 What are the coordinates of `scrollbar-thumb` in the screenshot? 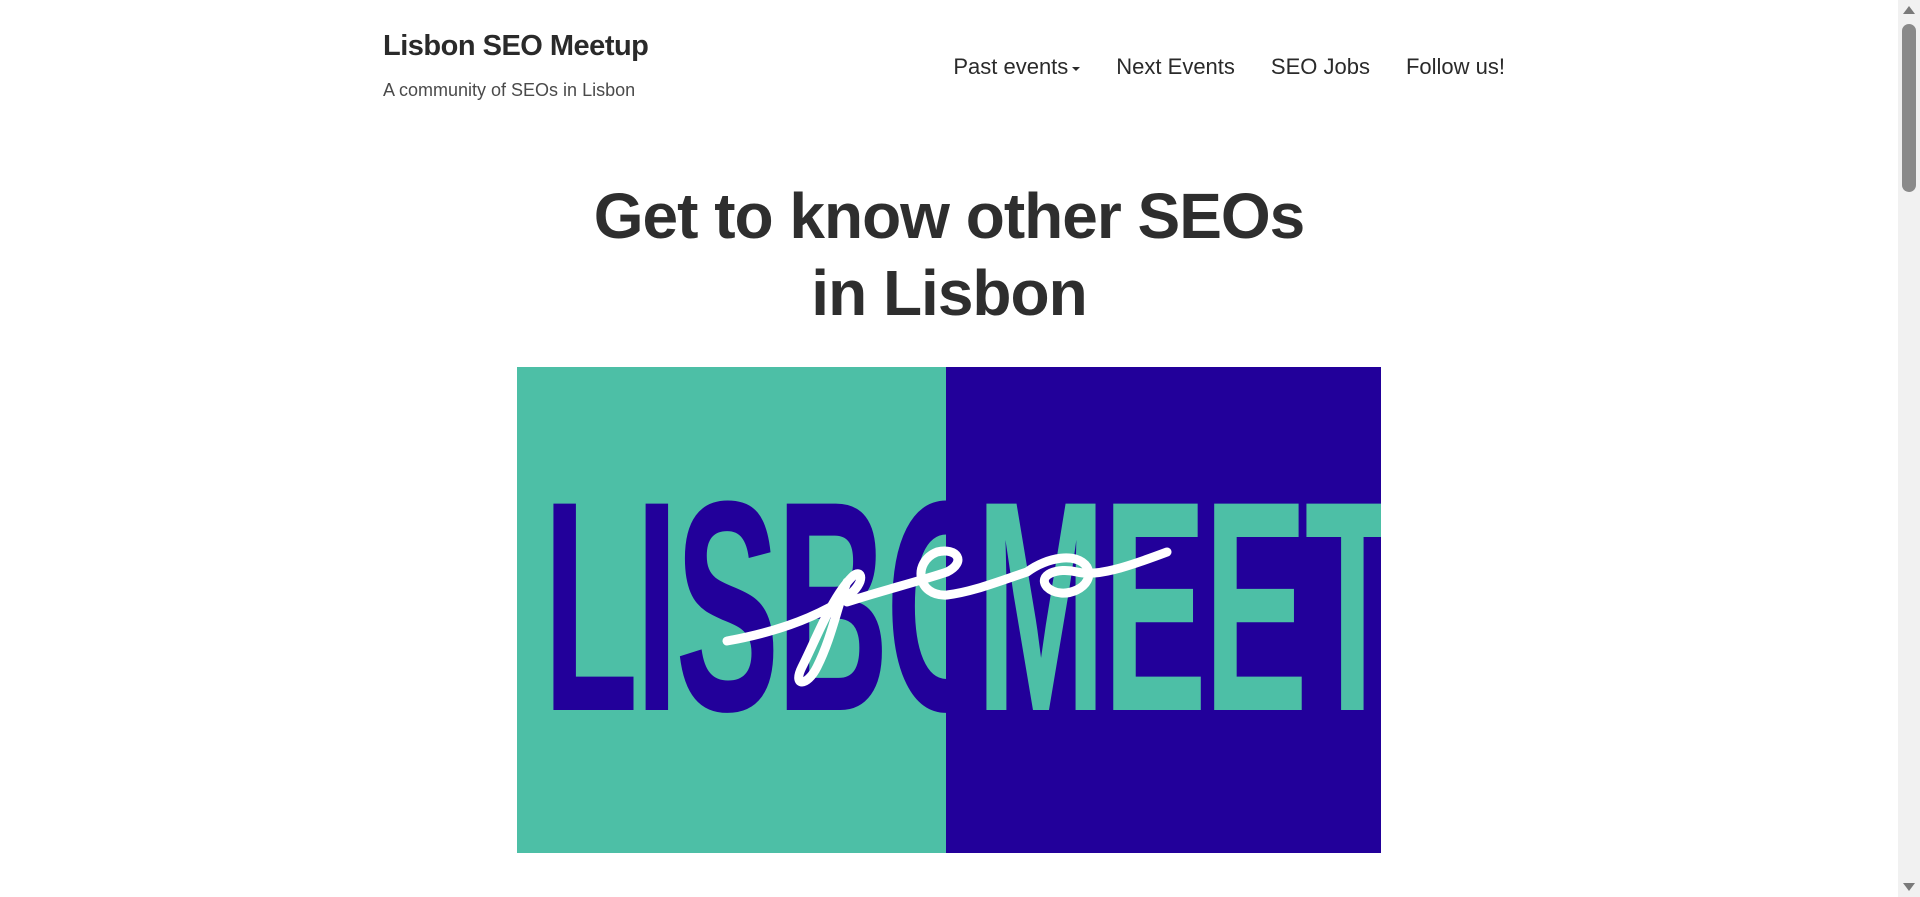 It's located at (1909, 108).